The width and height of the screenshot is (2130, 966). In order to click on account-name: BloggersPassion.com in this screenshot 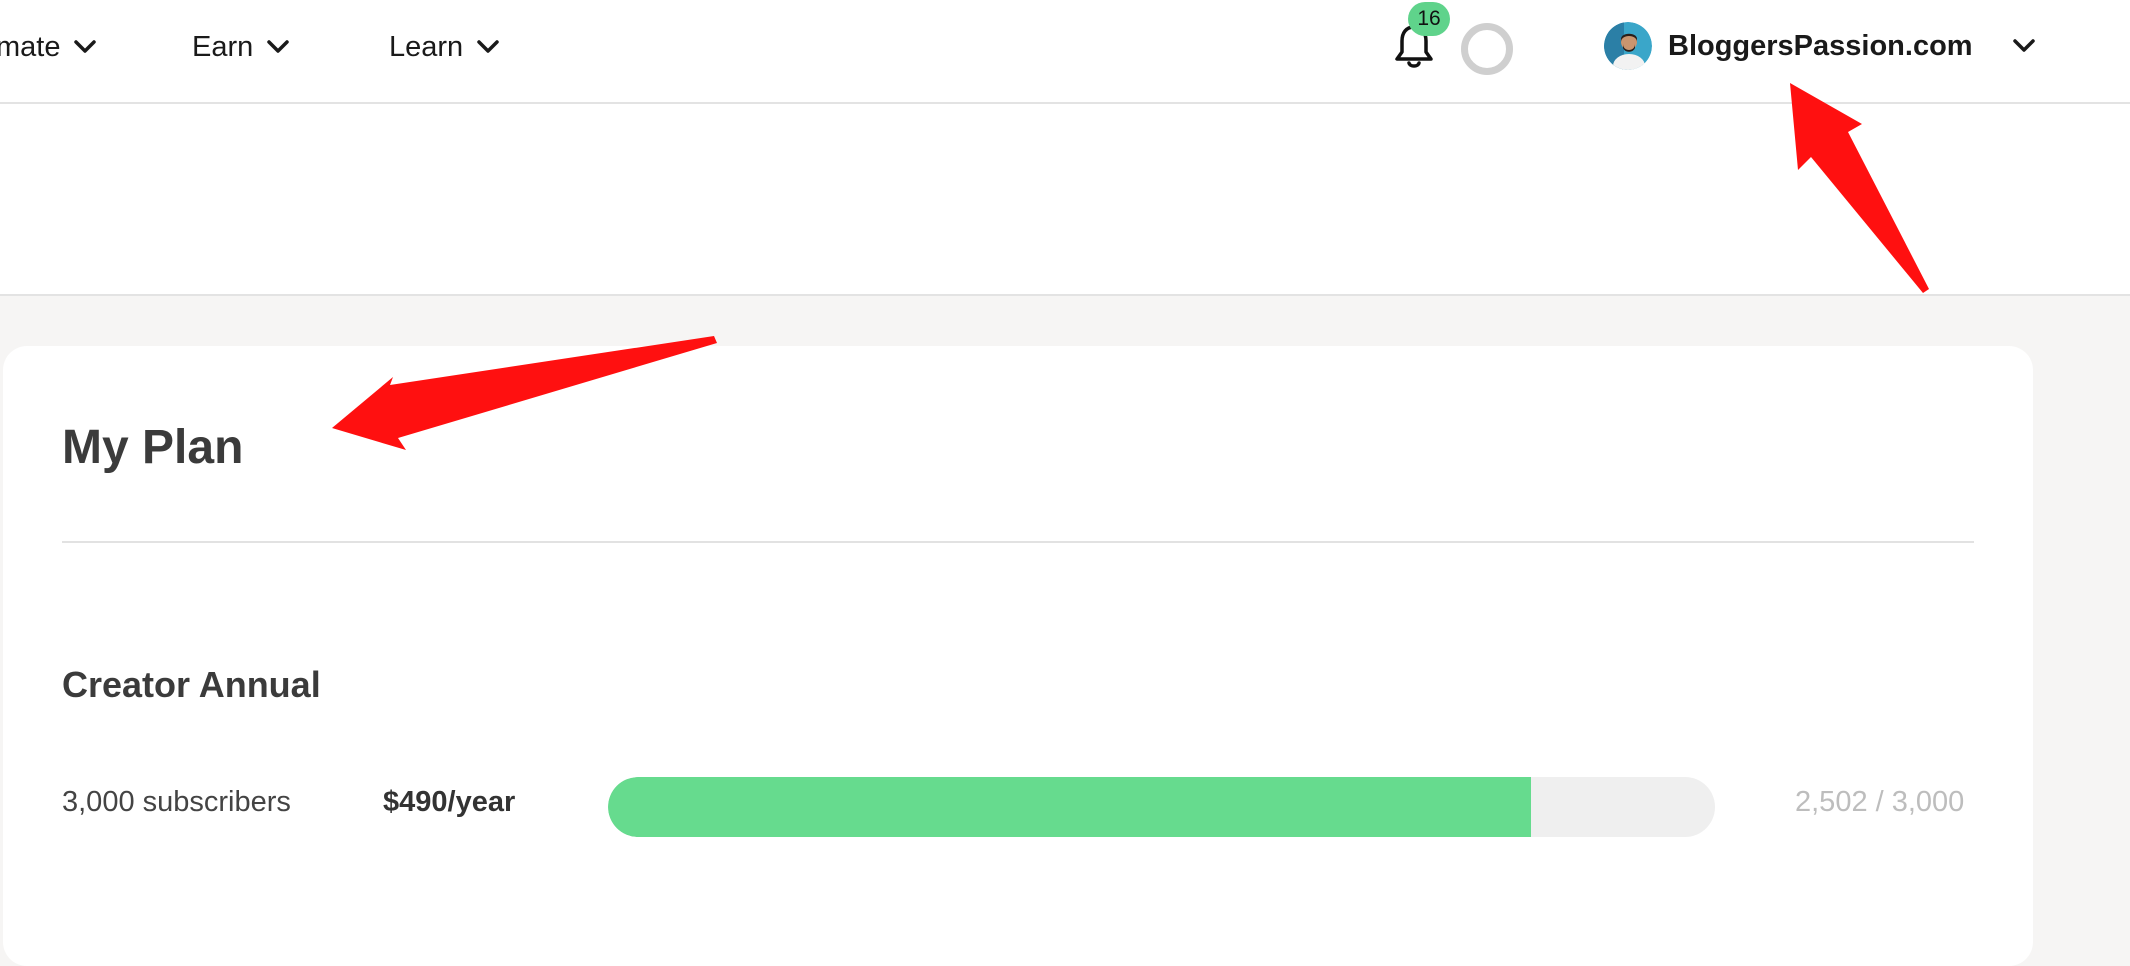, I will do `click(1820, 45)`.